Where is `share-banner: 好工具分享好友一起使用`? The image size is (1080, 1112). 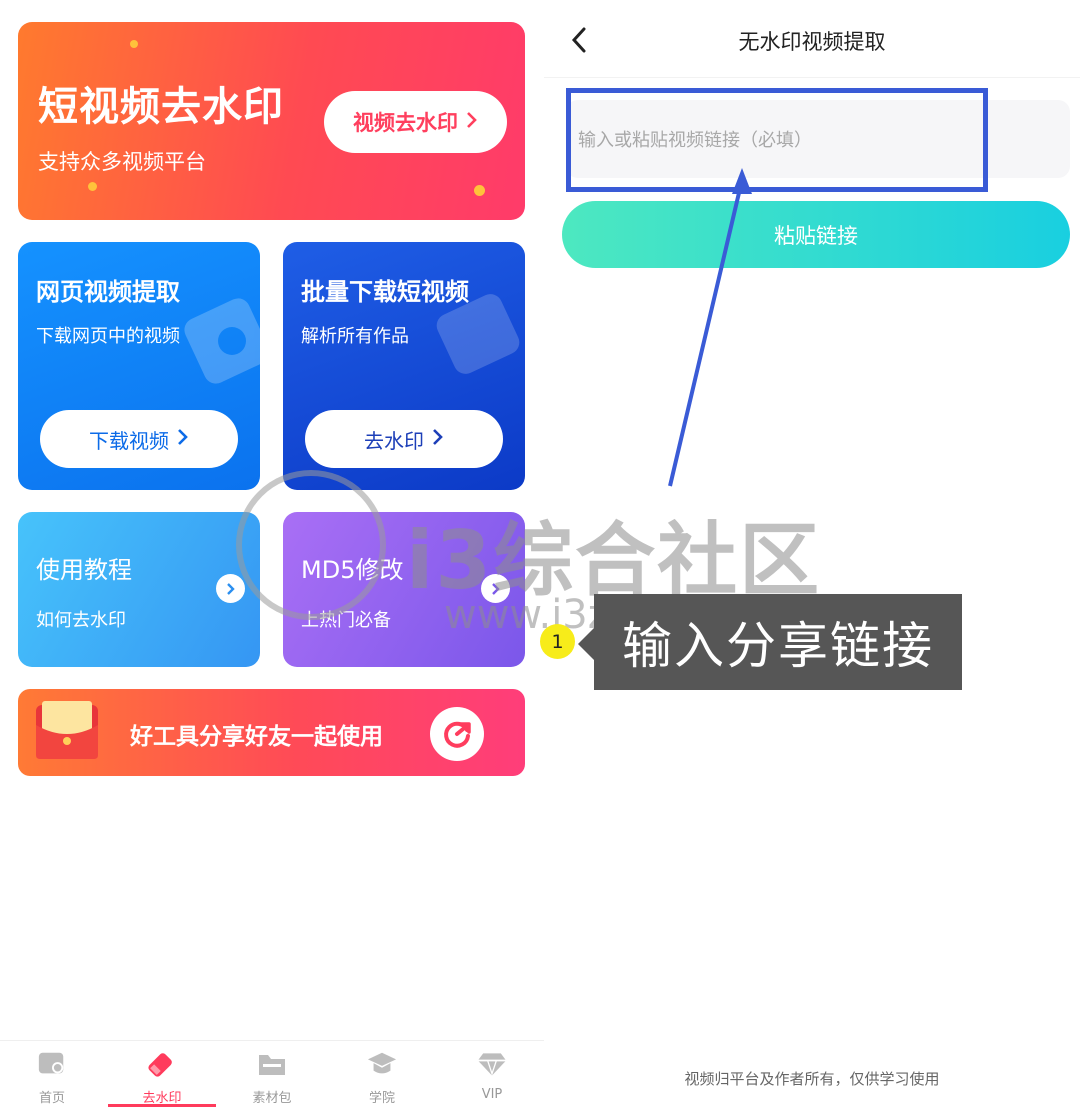
share-banner: 好工具分享好友一起使用 is located at coordinates (271, 732).